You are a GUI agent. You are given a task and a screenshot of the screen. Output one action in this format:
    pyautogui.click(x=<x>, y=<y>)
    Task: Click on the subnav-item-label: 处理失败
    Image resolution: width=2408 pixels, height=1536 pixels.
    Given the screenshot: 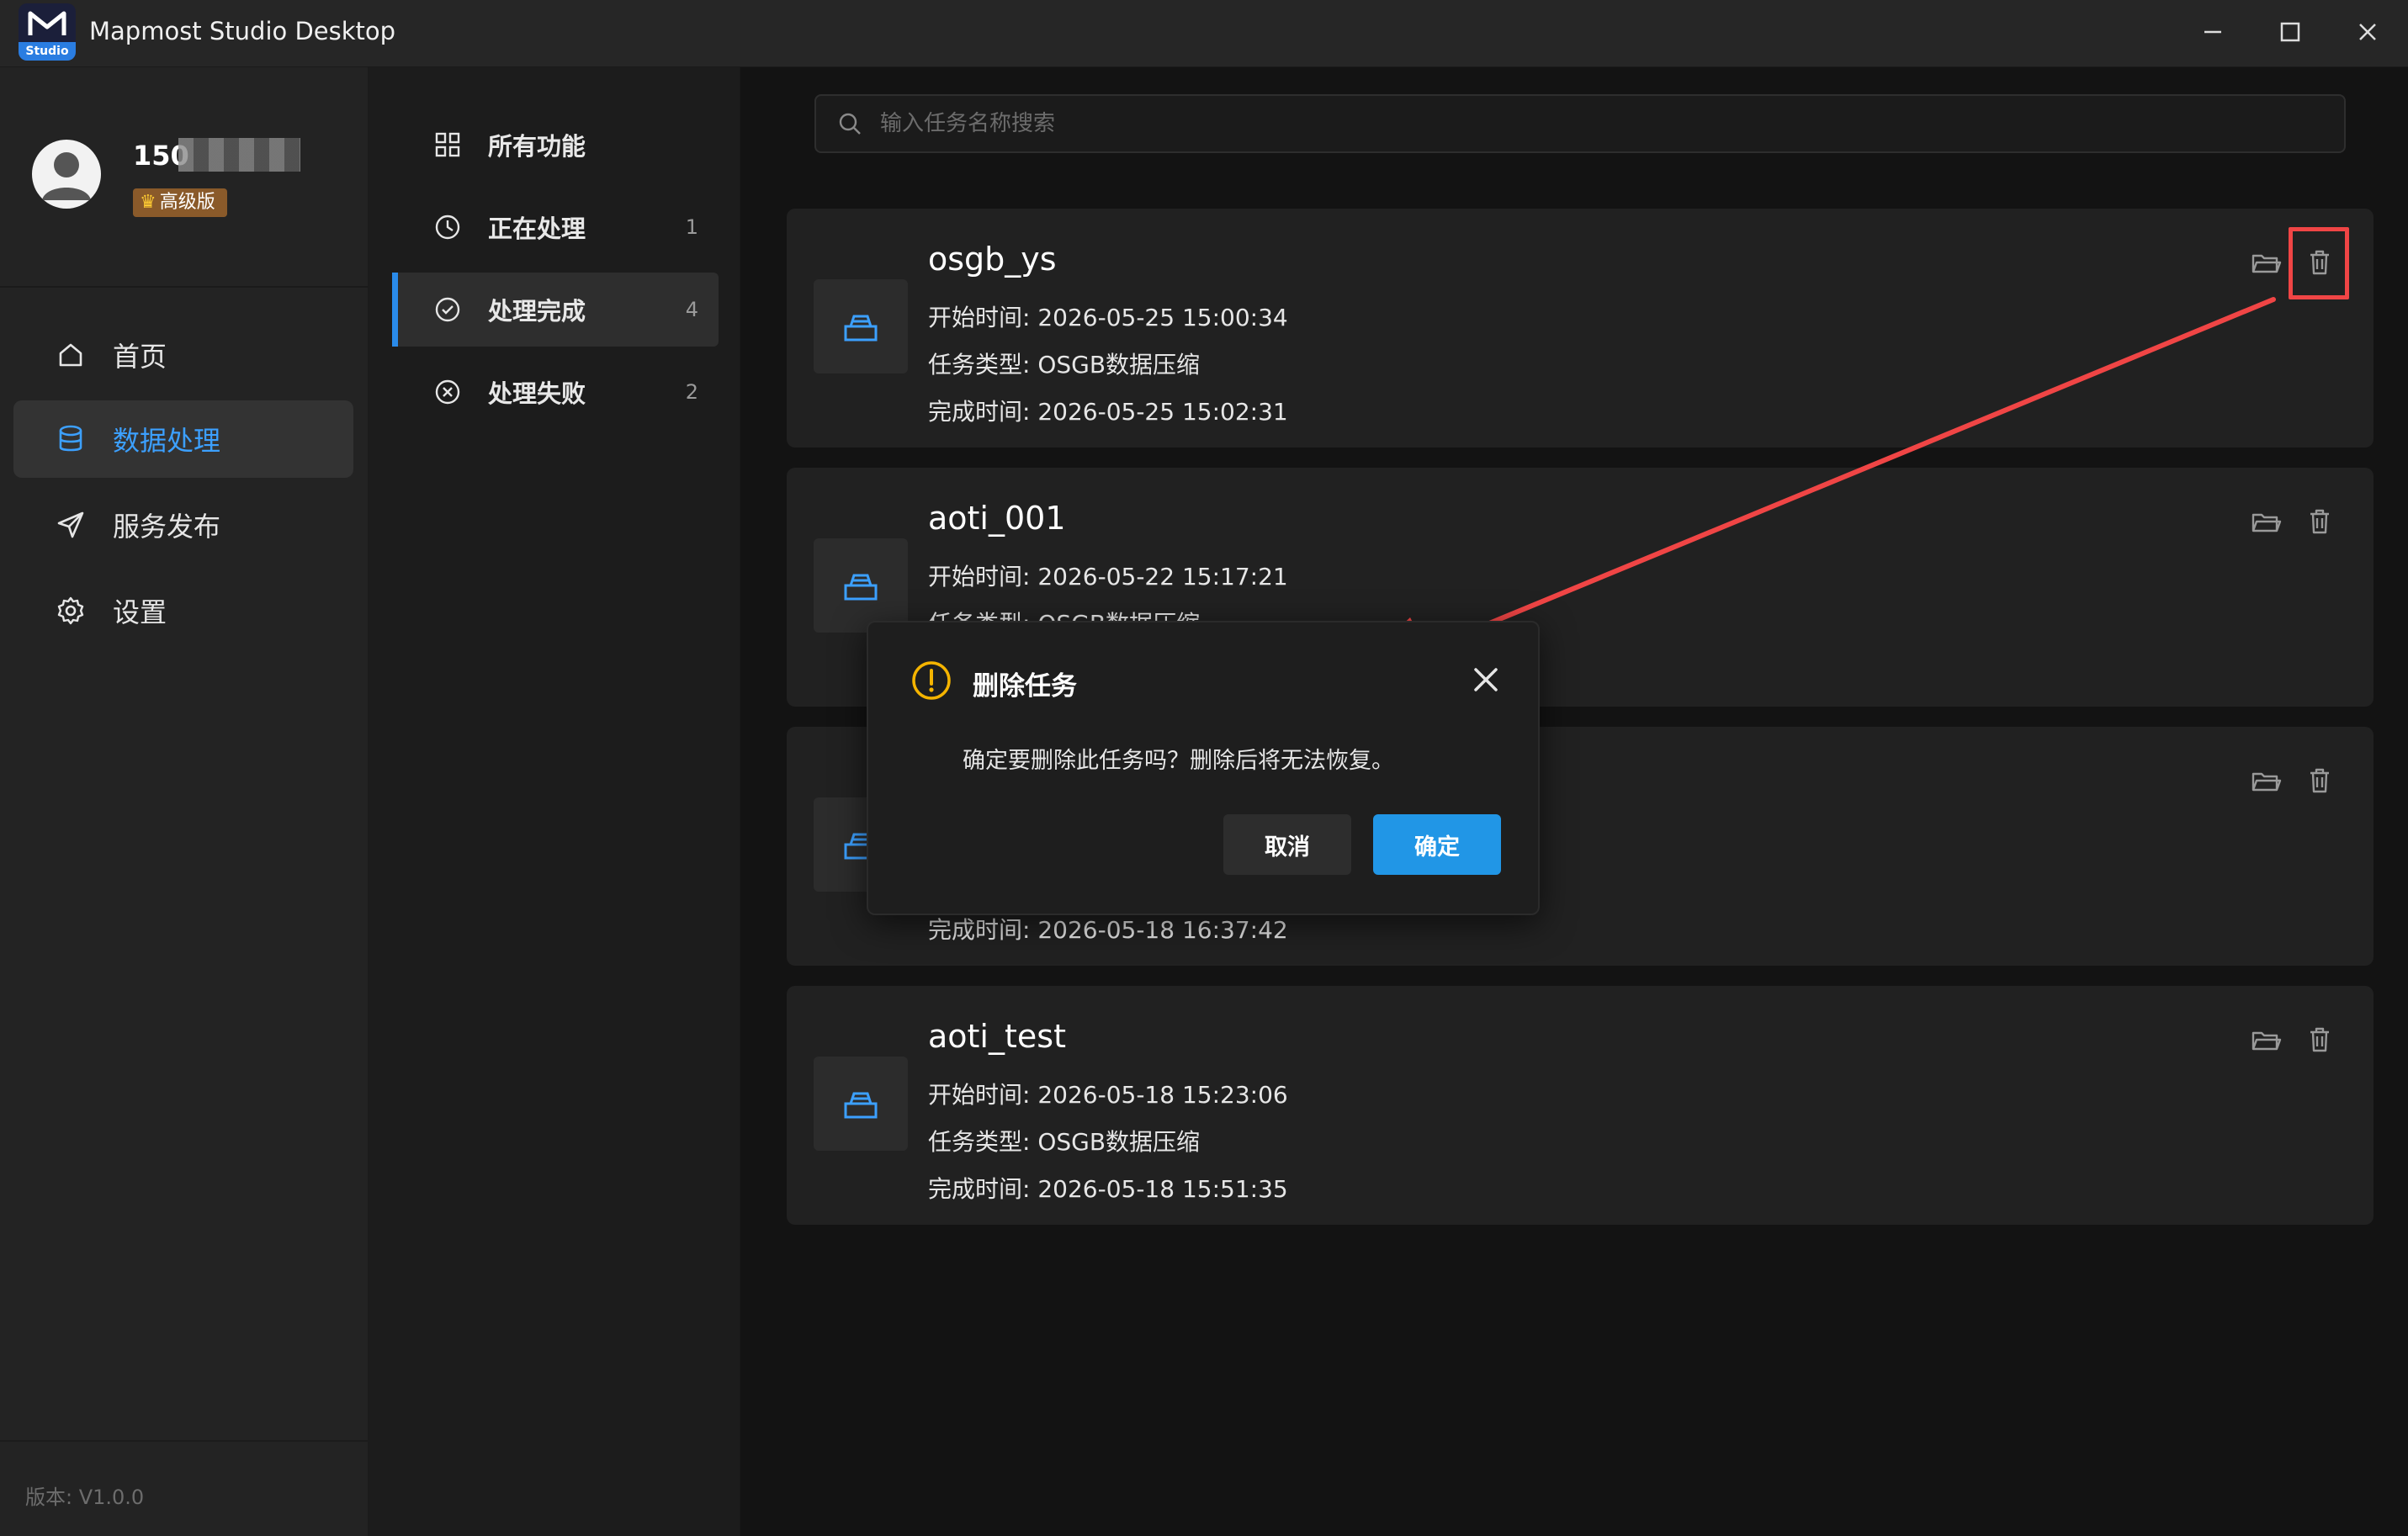 What is the action you would take?
    pyautogui.click(x=537, y=393)
    